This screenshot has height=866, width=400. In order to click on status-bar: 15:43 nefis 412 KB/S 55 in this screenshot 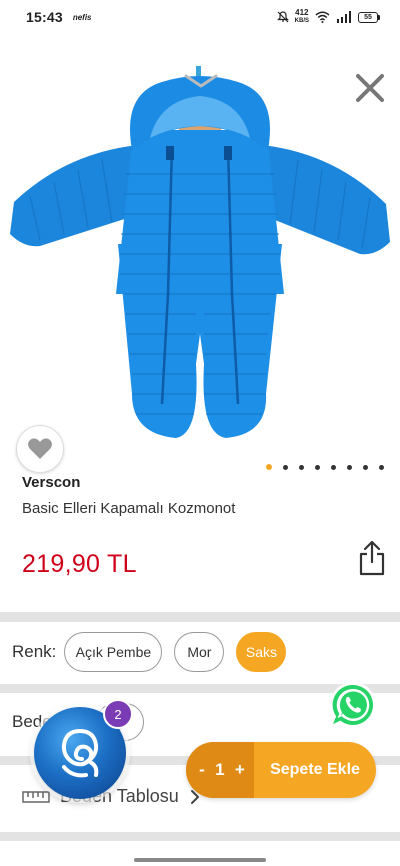, I will do `click(200, 17)`.